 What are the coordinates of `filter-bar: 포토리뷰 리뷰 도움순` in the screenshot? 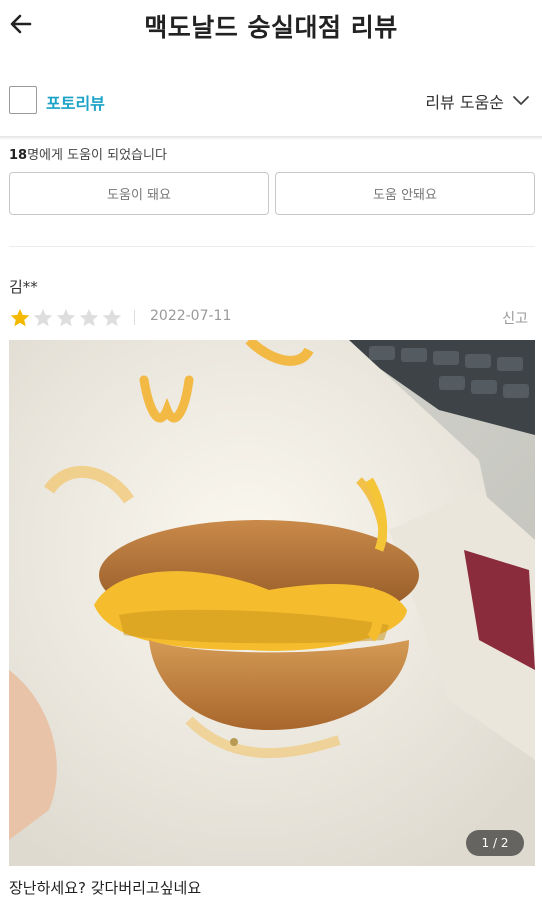 It's located at (271, 101).